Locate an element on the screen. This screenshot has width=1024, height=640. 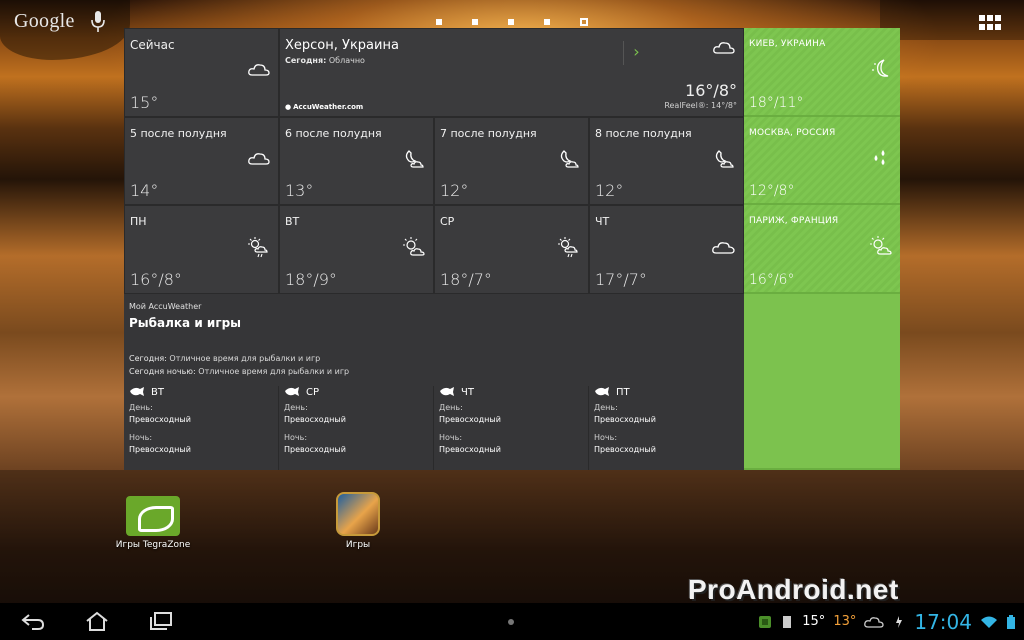
daily-label: ЧТ is located at coordinates (602, 221).